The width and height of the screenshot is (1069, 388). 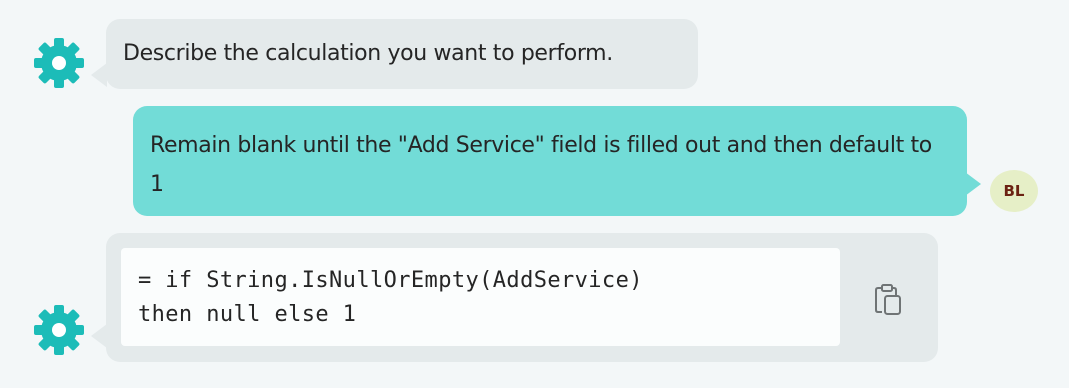 What do you see at coordinates (247, 314) in the screenshot?
I see `code-line: then null else 1` at bounding box center [247, 314].